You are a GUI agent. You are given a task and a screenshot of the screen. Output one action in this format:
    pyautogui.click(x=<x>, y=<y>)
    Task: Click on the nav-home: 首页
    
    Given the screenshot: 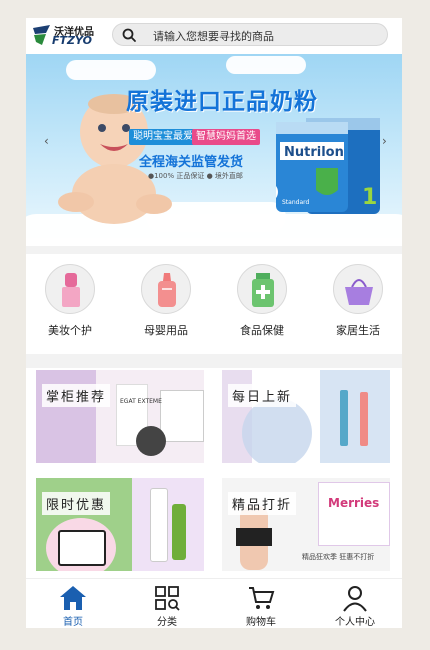 What is the action you would take?
    pyautogui.click(x=73, y=603)
    